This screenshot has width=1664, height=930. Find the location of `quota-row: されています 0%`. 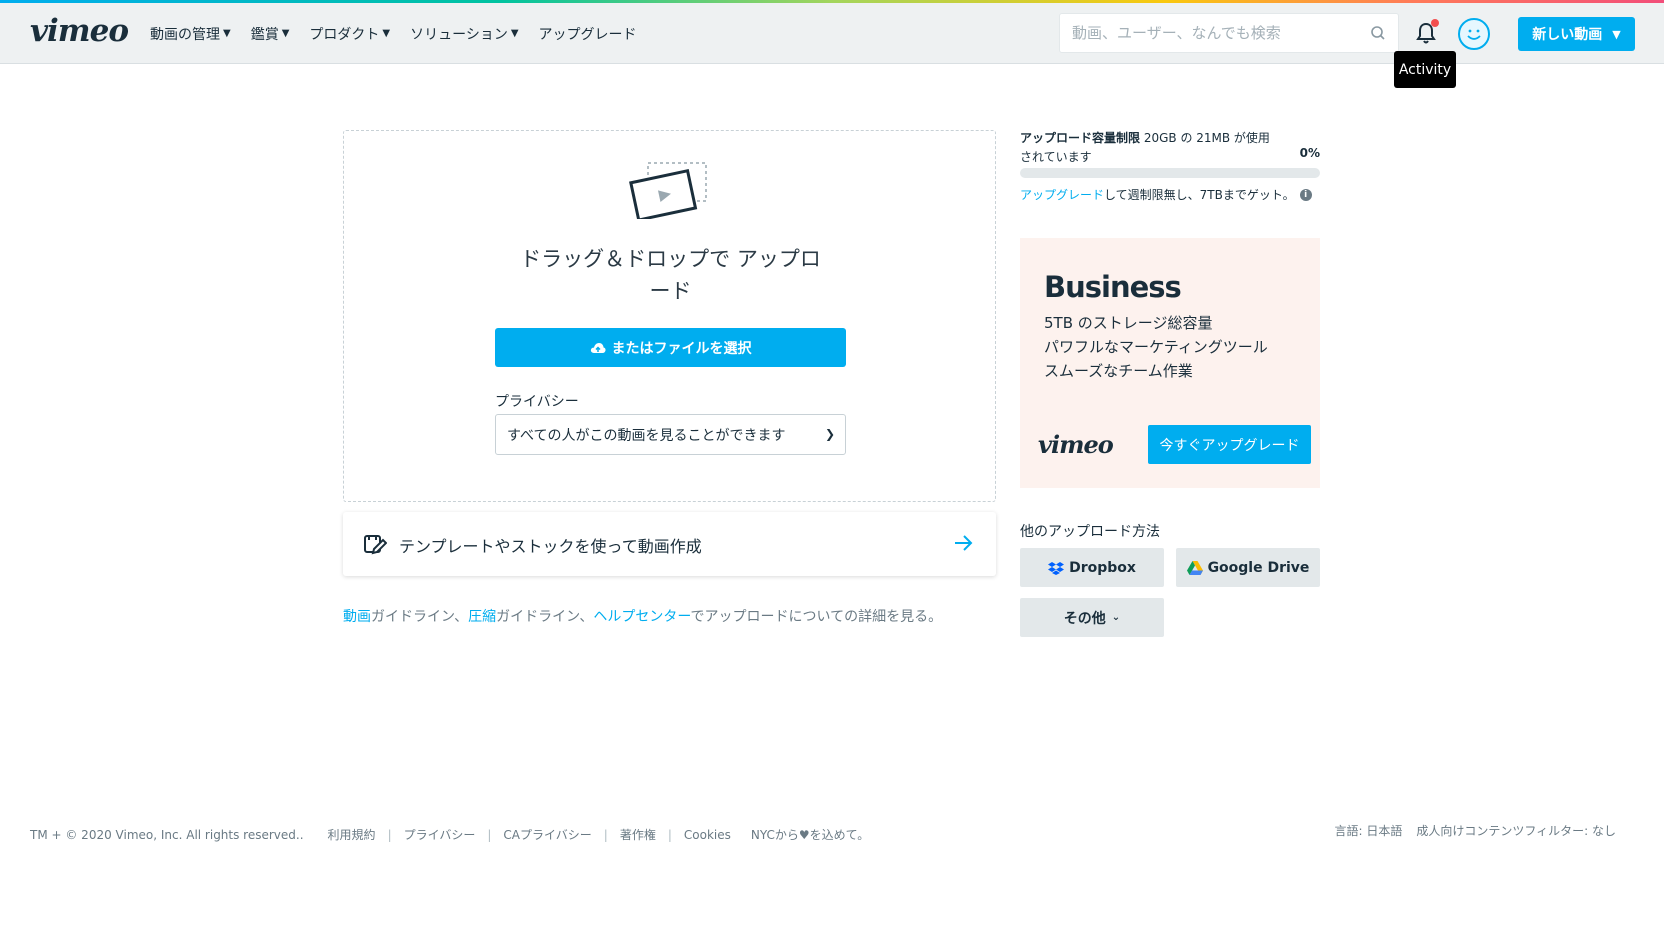

quota-row: されています 0% is located at coordinates (1170, 155).